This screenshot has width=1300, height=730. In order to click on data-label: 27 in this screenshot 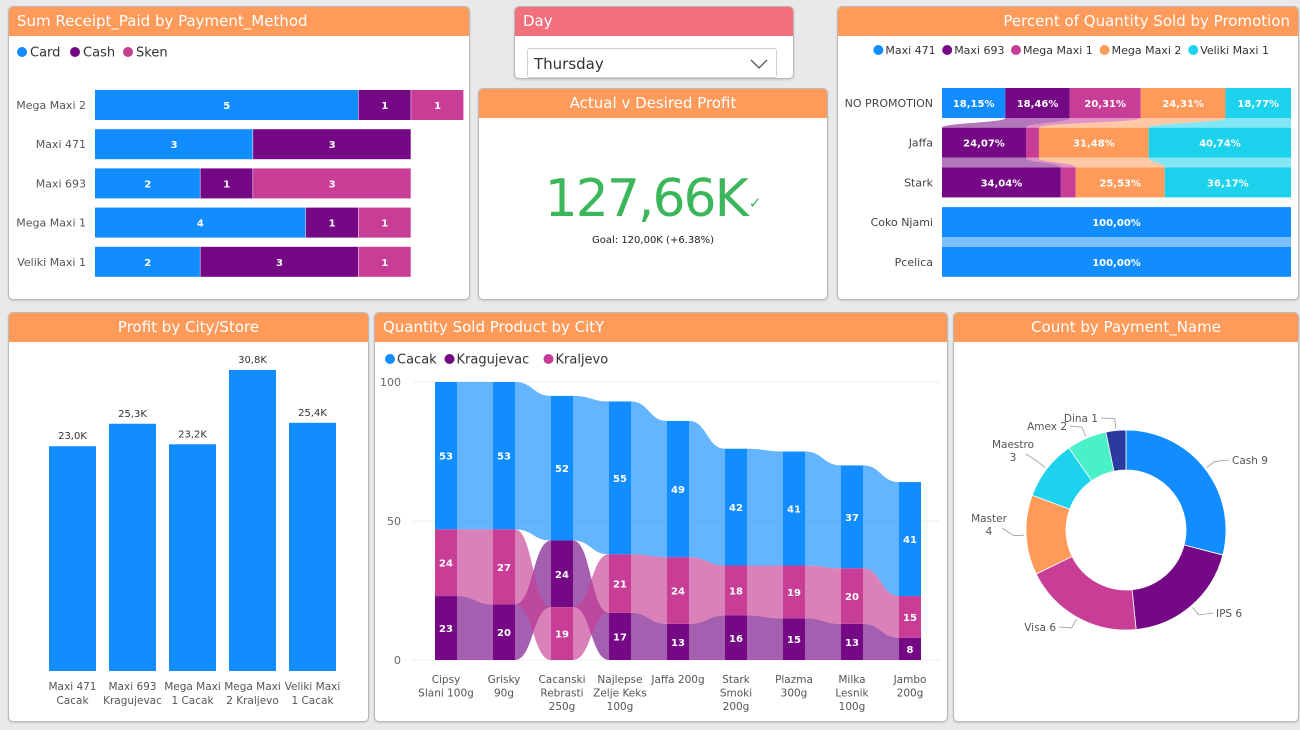, I will do `click(504, 568)`.